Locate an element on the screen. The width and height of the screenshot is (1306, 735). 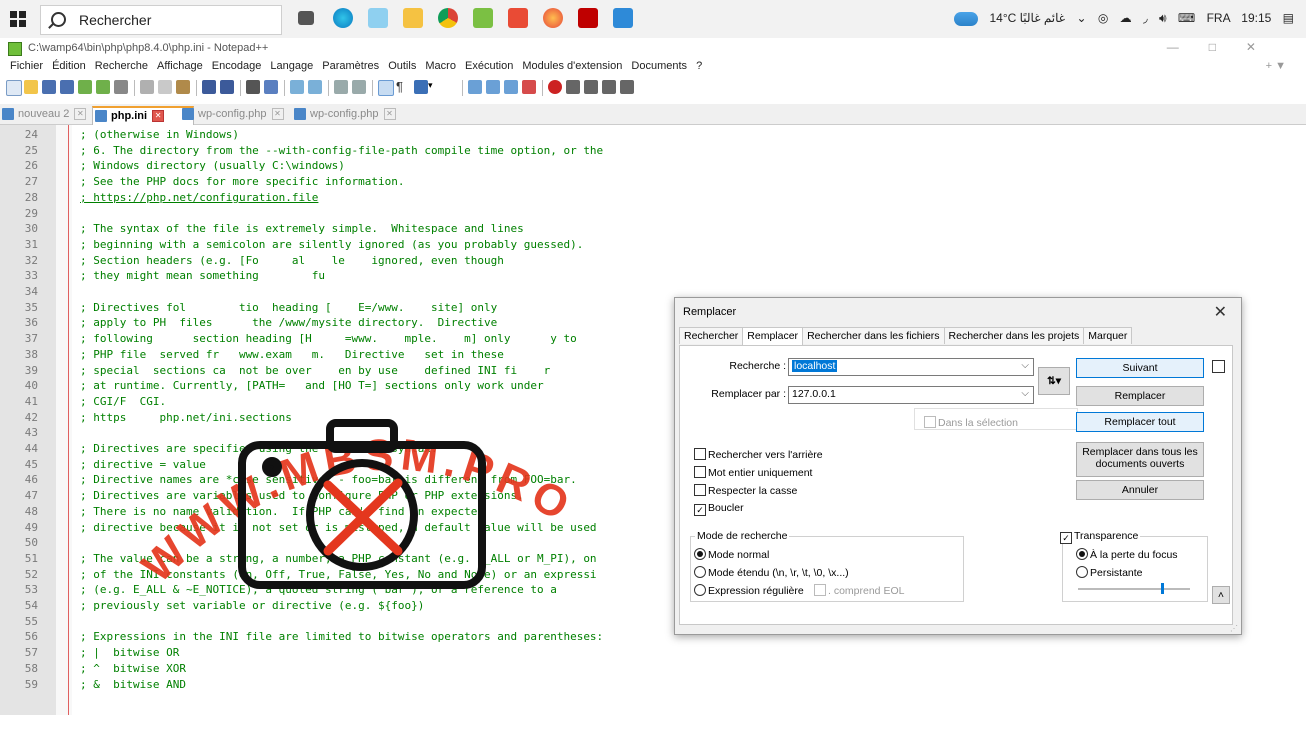
menu-affichage: Affichage is located at coordinates (180, 65).